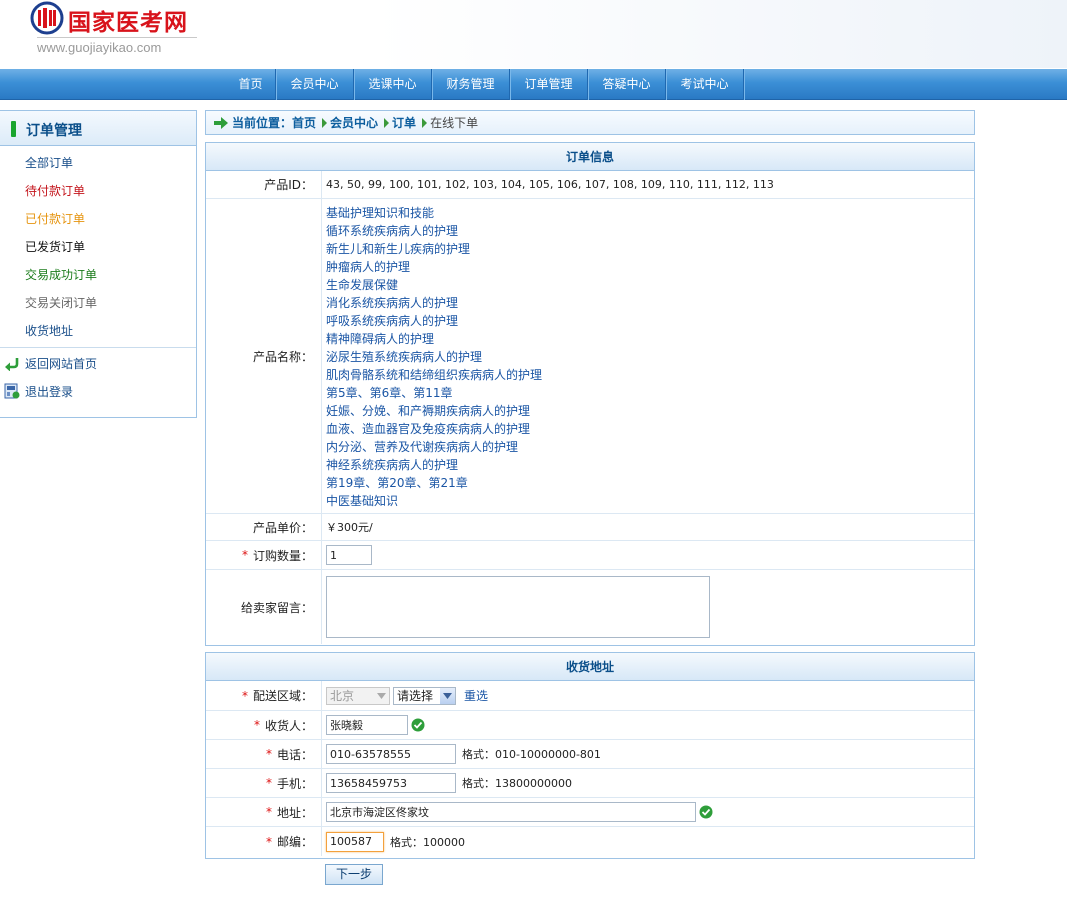  I want to click on addr-label-cell: * 地址：, so click(264, 812).